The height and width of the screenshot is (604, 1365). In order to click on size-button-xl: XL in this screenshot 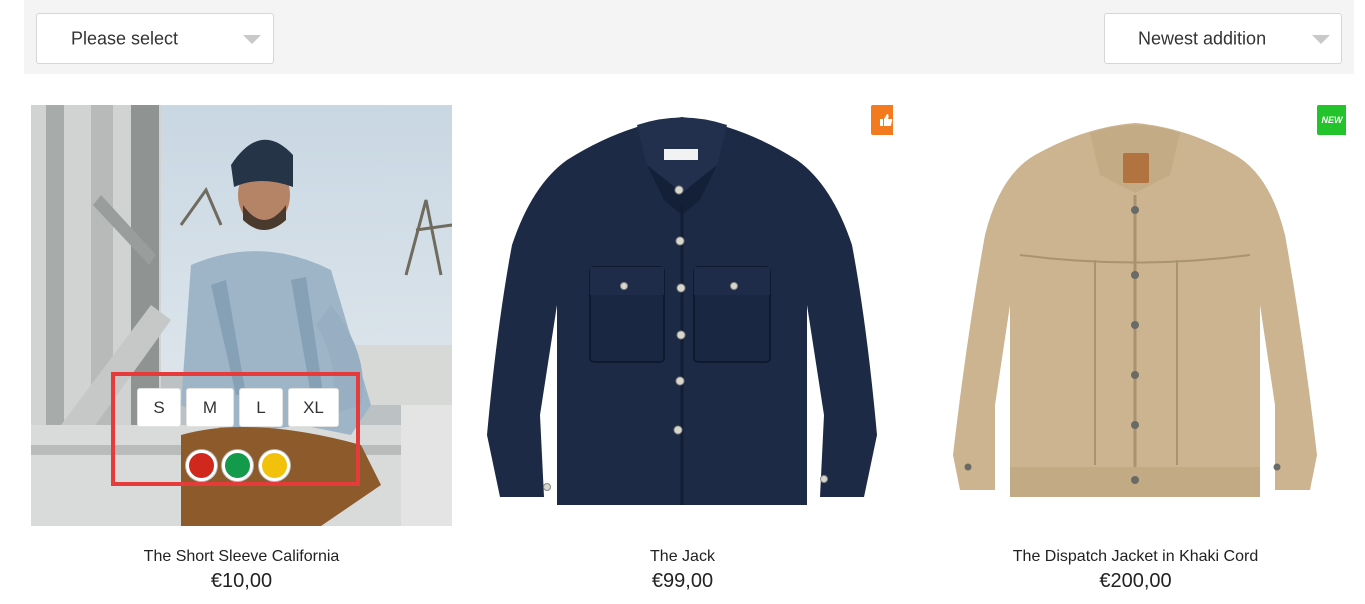, I will do `click(313, 407)`.